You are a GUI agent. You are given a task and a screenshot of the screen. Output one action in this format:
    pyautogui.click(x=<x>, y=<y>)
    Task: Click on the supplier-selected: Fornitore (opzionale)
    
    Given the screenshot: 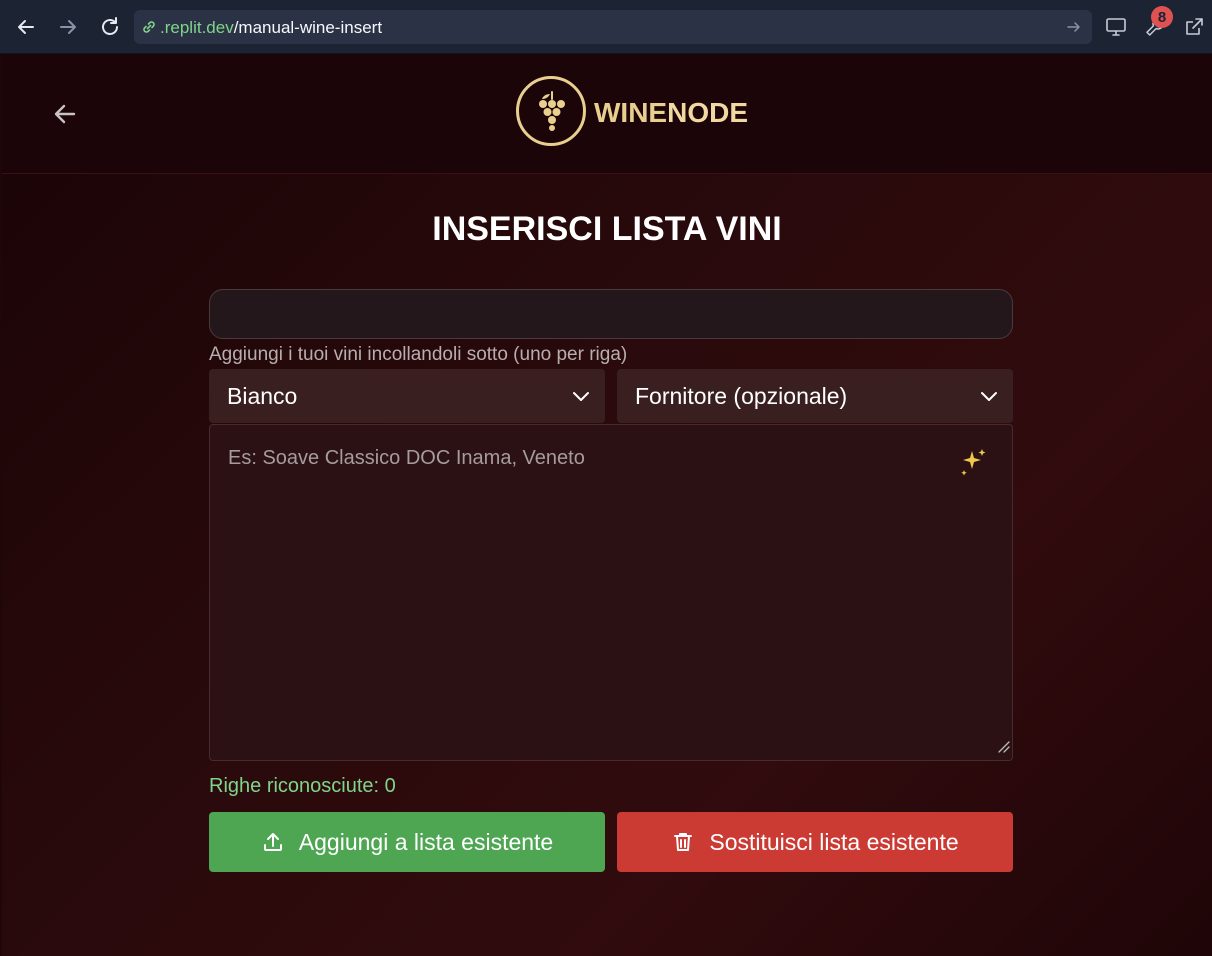 What is the action you would take?
    pyautogui.click(x=741, y=396)
    